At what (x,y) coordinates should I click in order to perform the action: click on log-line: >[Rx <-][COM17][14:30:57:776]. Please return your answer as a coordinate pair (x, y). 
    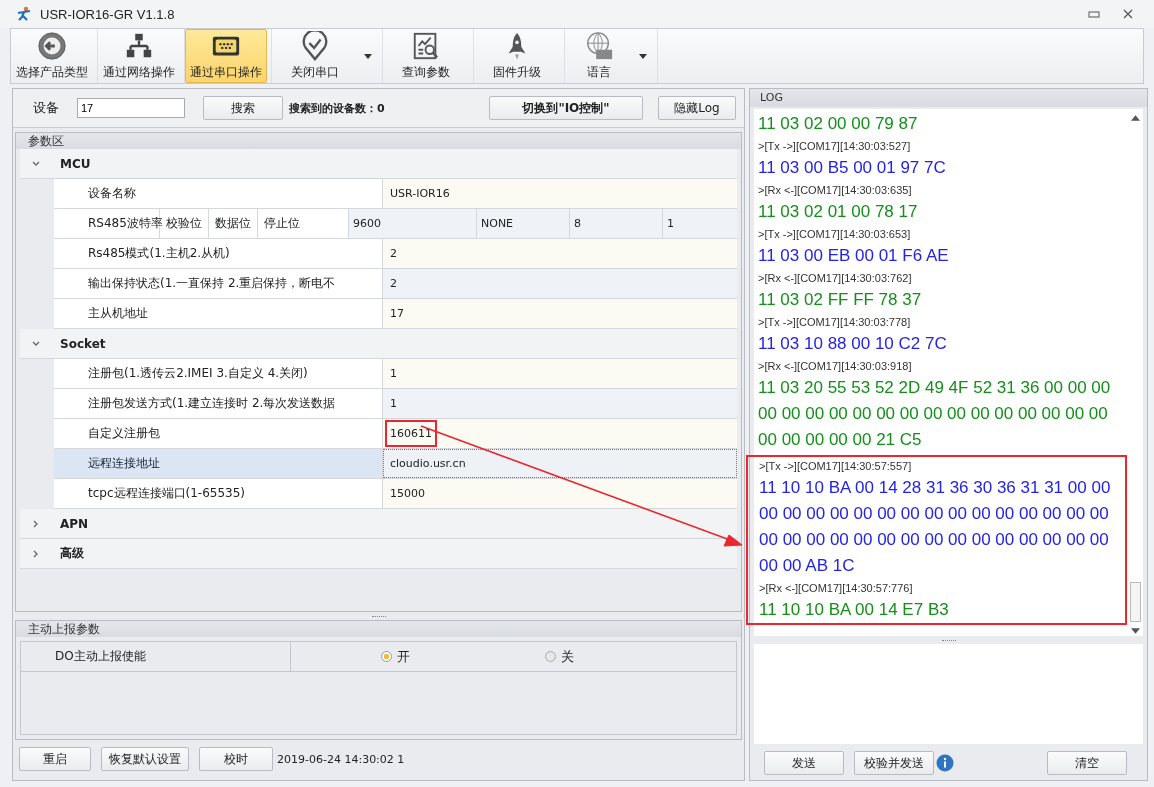
    Looking at the image, I should click on (836, 588).